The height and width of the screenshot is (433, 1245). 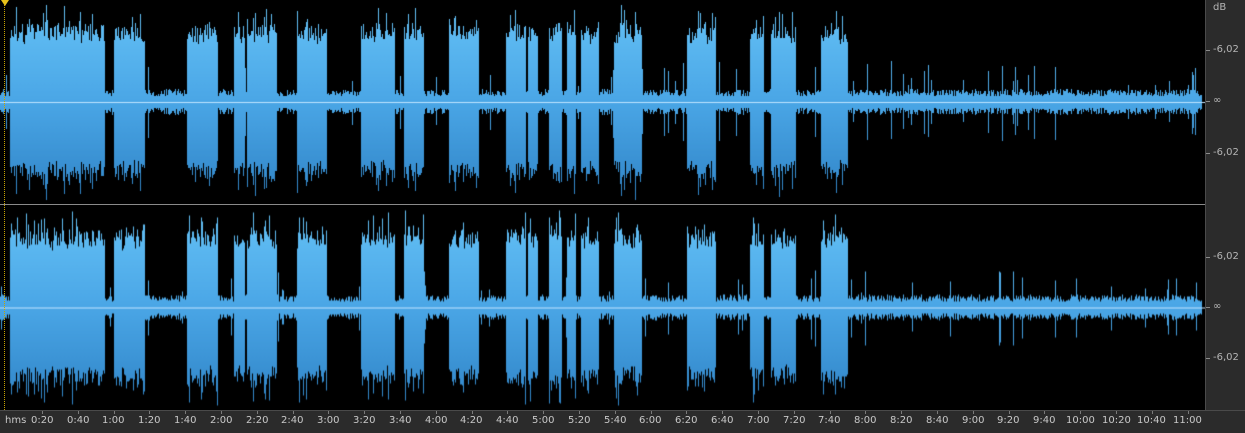 I want to click on time-label: 3:00, so click(x=328, y=420).